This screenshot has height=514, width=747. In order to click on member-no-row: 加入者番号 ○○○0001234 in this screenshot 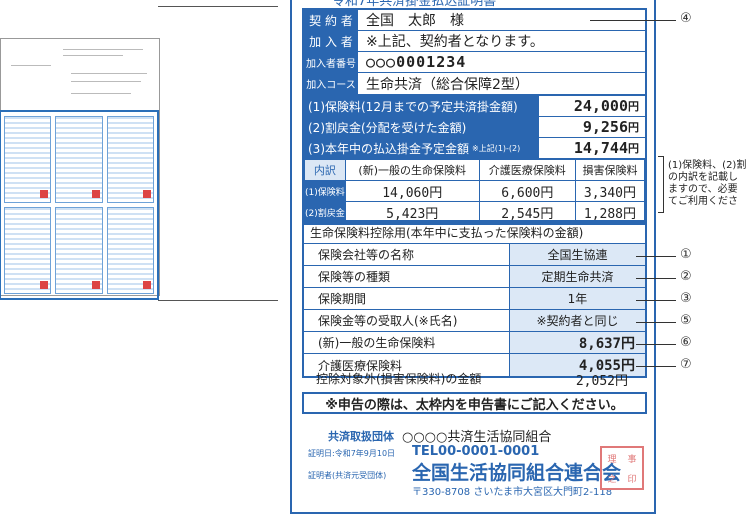, I will do `click(474, 62)`.